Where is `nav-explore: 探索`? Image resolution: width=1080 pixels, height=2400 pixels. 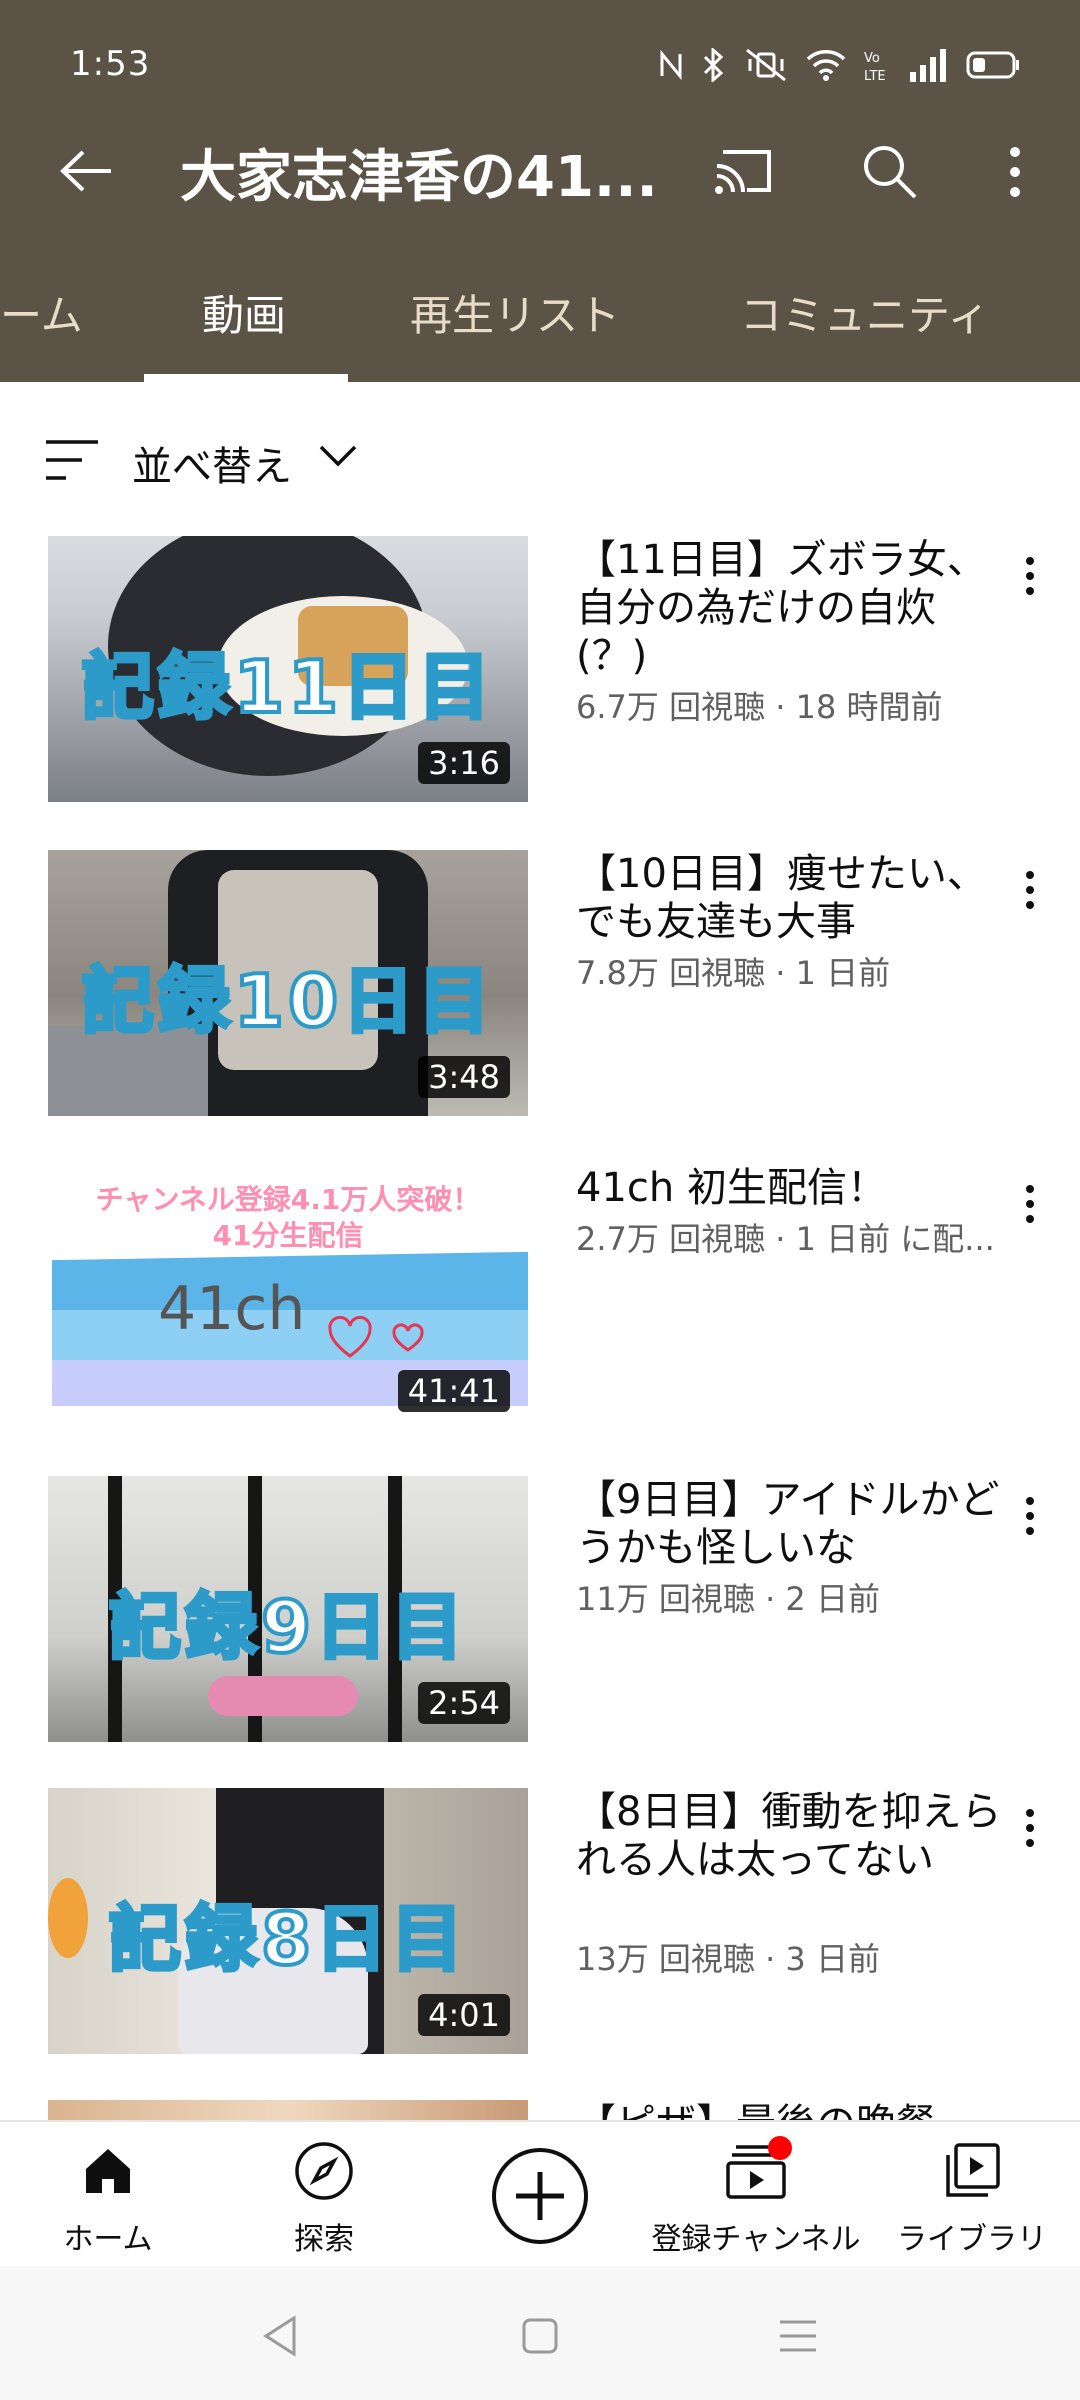
nav-explore: 探索 is located at coordinates (324, 2197).